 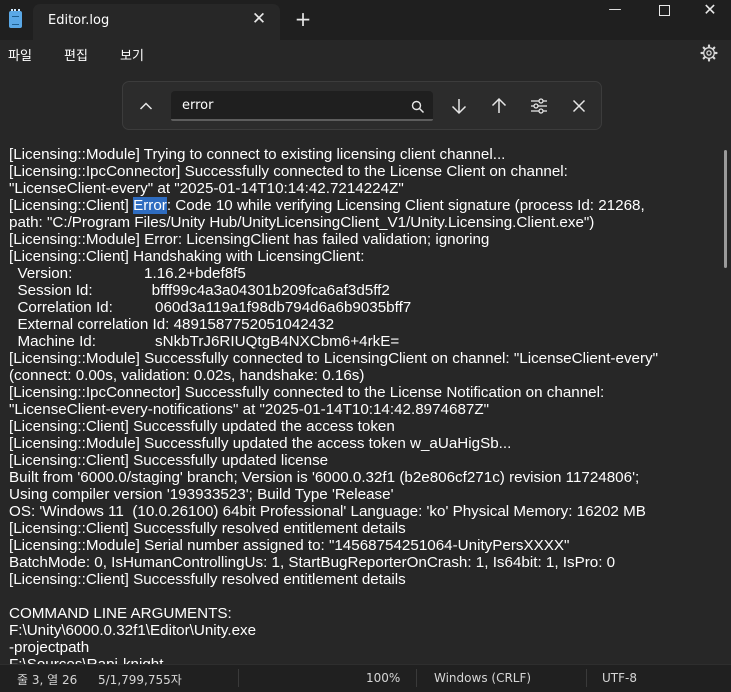 I want to click on close-find-button, so click(x=579, y=106).